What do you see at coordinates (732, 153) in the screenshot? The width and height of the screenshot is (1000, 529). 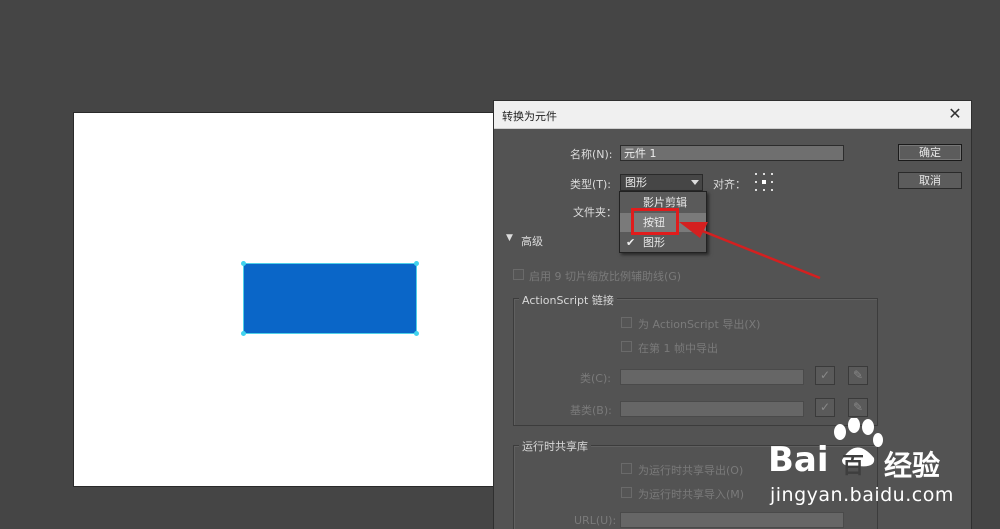 I see `name-input: 元件 1` at bounding box center [732, 153].